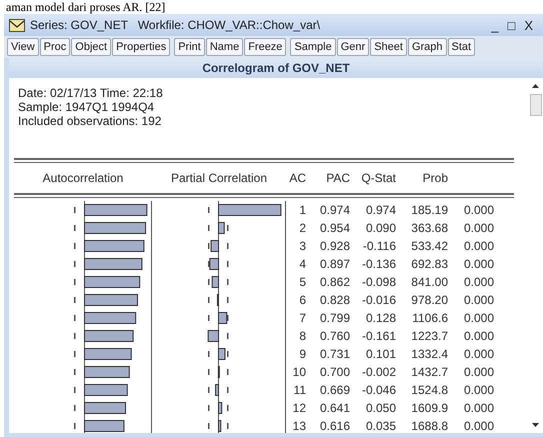  I want to click on lag-cell-text: 10, so click(299, 372).